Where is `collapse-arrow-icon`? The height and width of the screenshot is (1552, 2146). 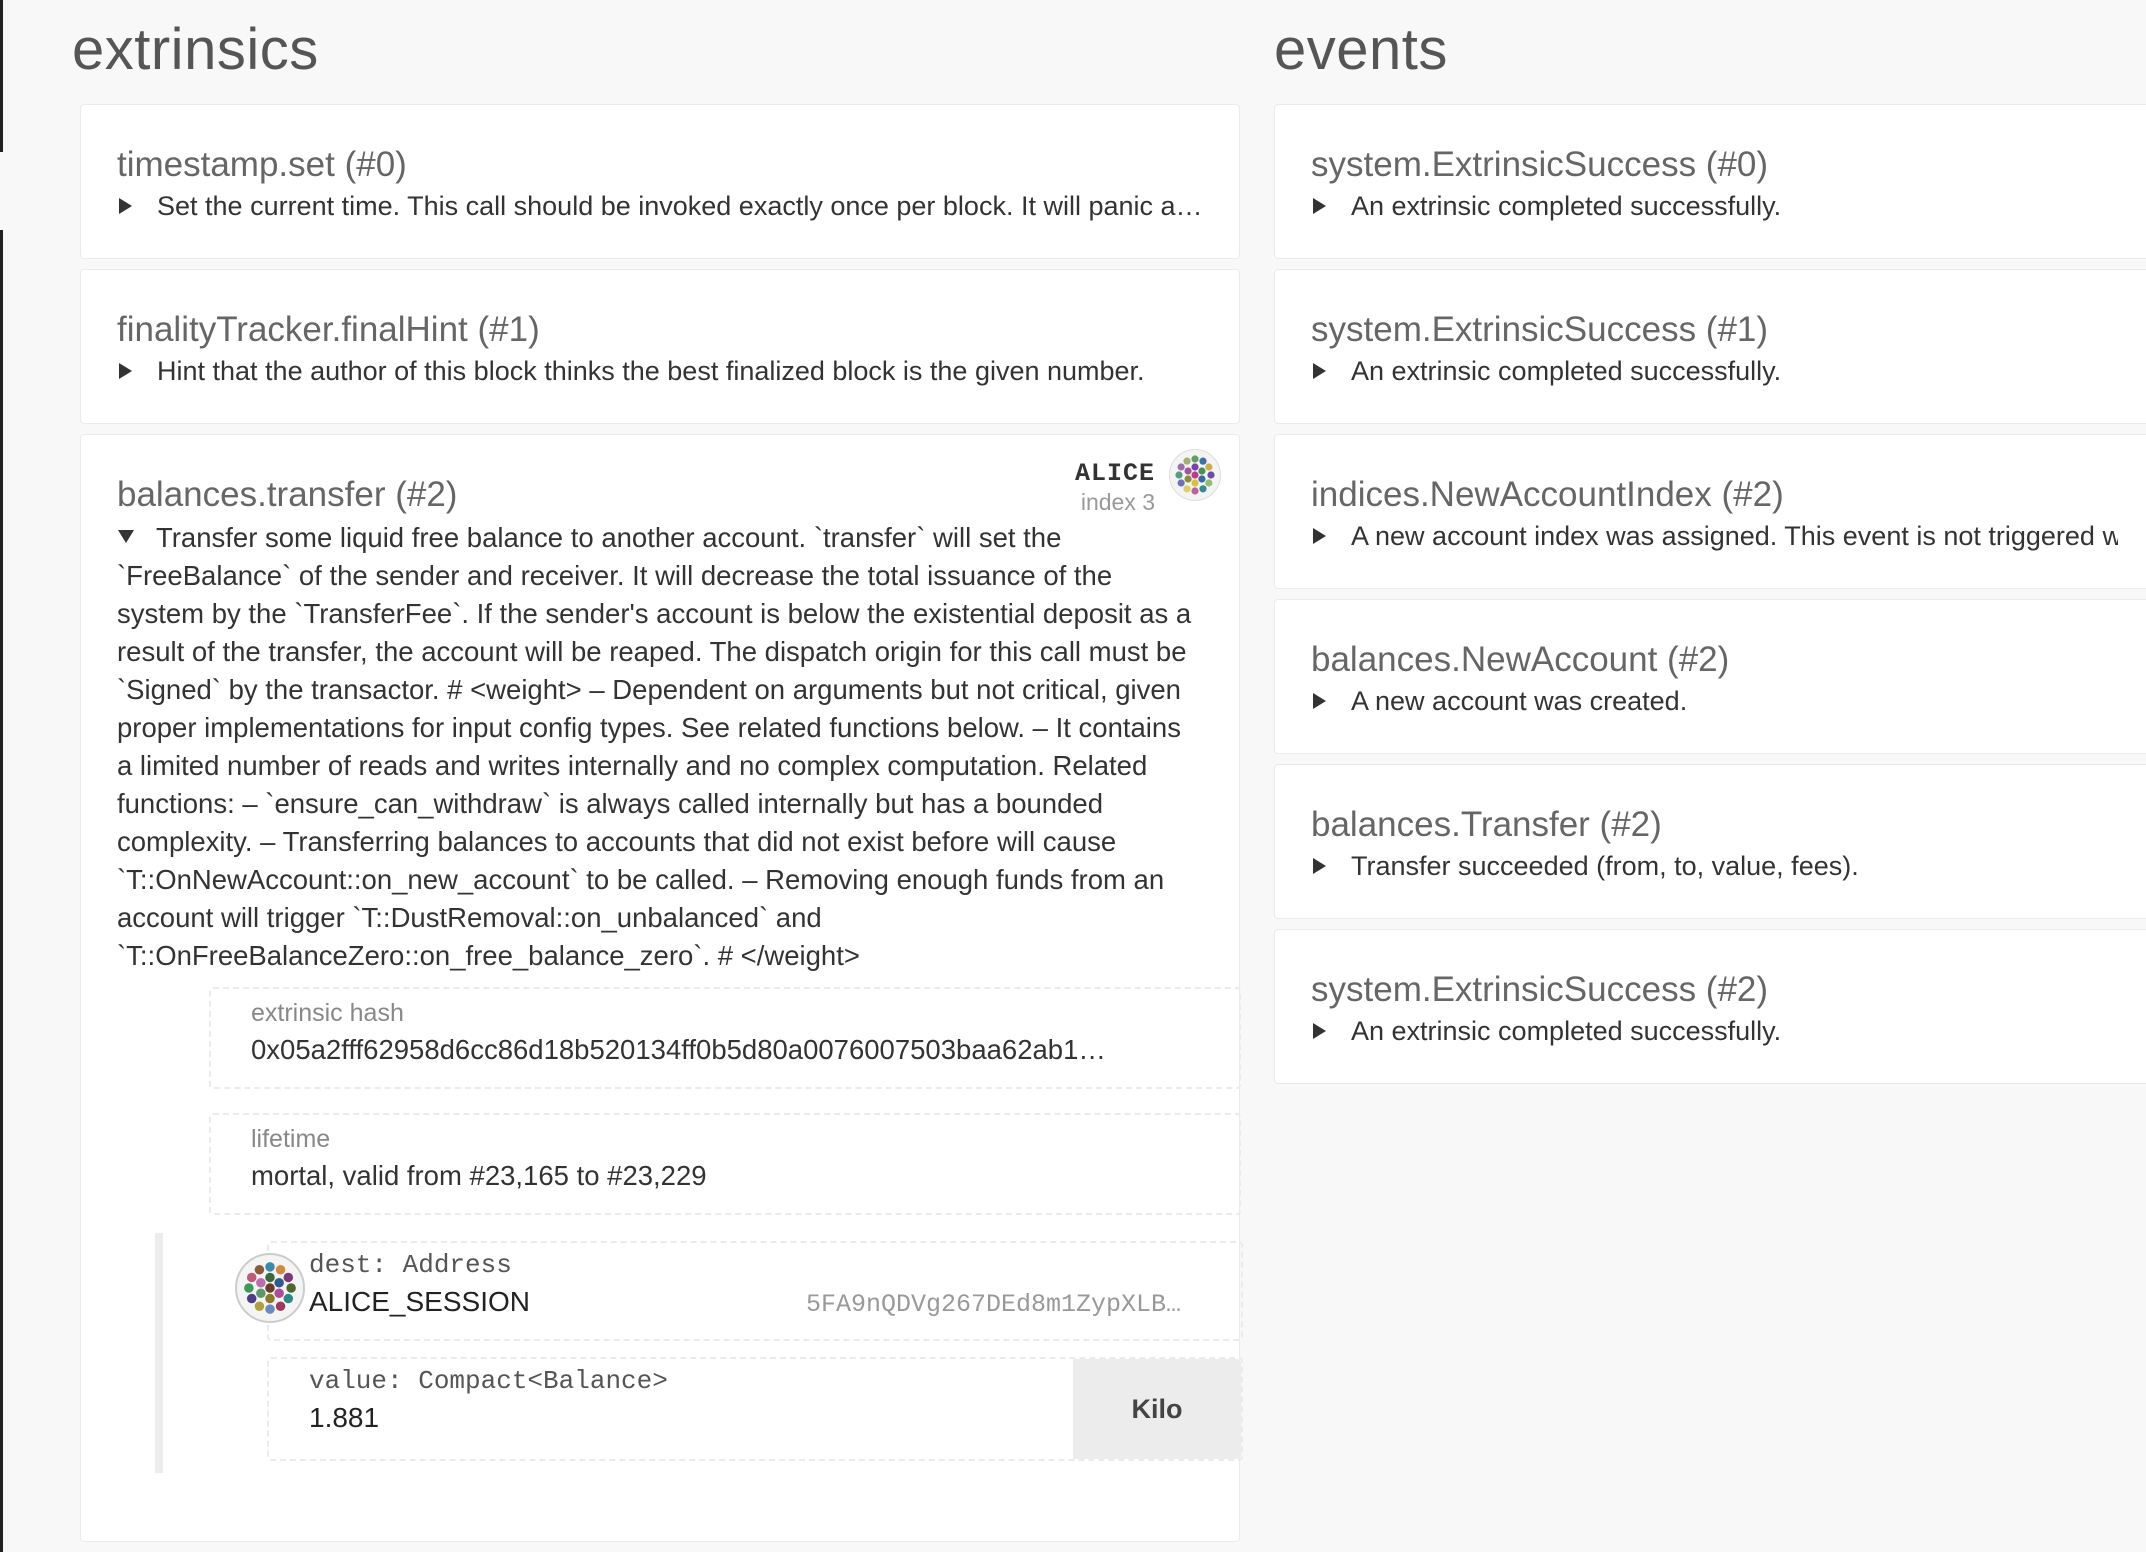
collapse-arrow-icon is located at coordinates (126, 537).